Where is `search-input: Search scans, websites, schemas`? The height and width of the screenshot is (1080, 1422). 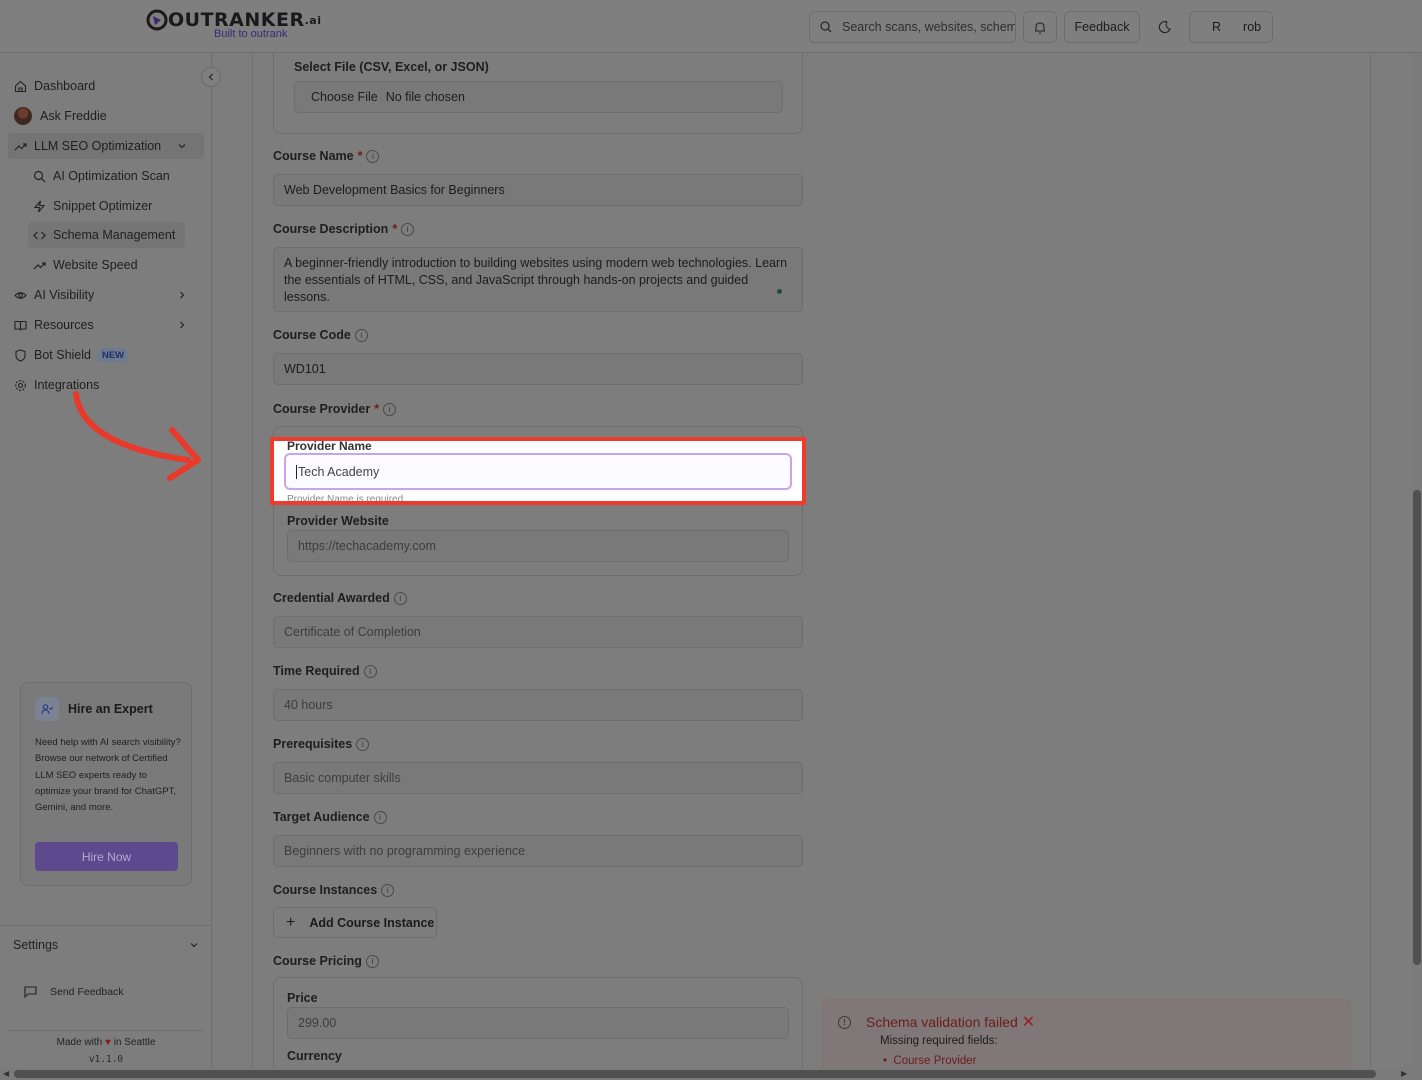 search-input: Search scans, websites, schemas is located at coordinates (912, 27).